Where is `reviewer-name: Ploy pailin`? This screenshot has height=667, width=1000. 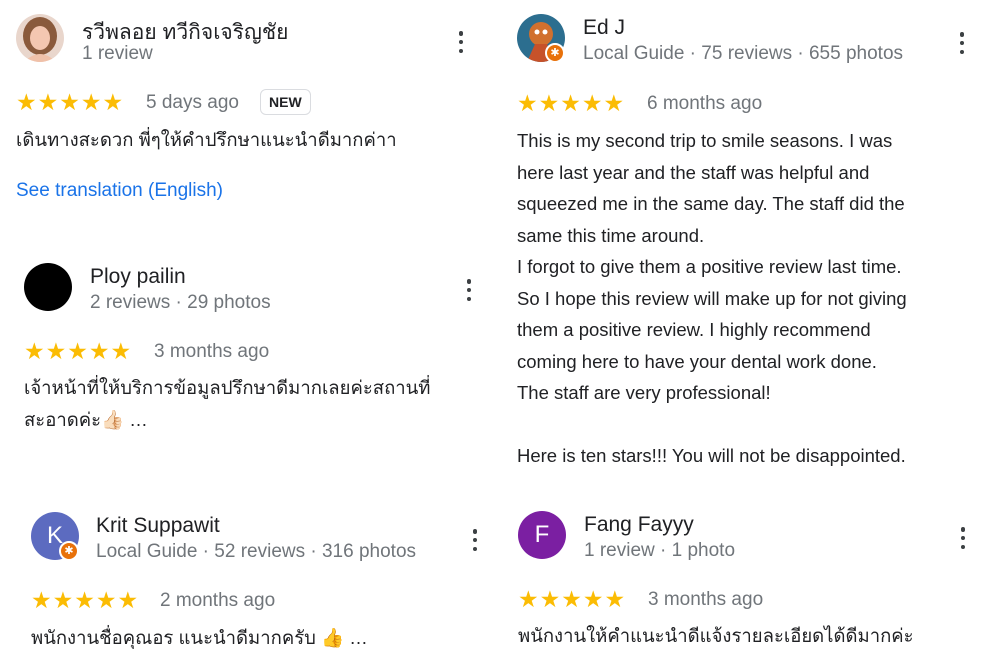
reviewer-name: Ploy pailin is located at coordinates (138, 277).